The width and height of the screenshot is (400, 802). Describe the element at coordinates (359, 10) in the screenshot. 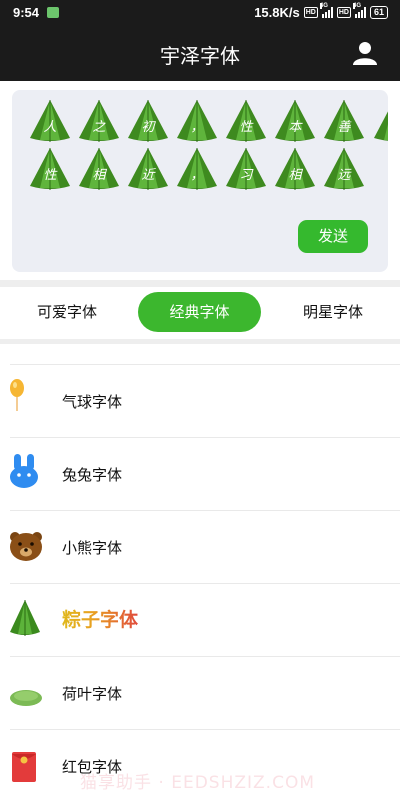

I see `signal-icon-2: 4G` at that location.